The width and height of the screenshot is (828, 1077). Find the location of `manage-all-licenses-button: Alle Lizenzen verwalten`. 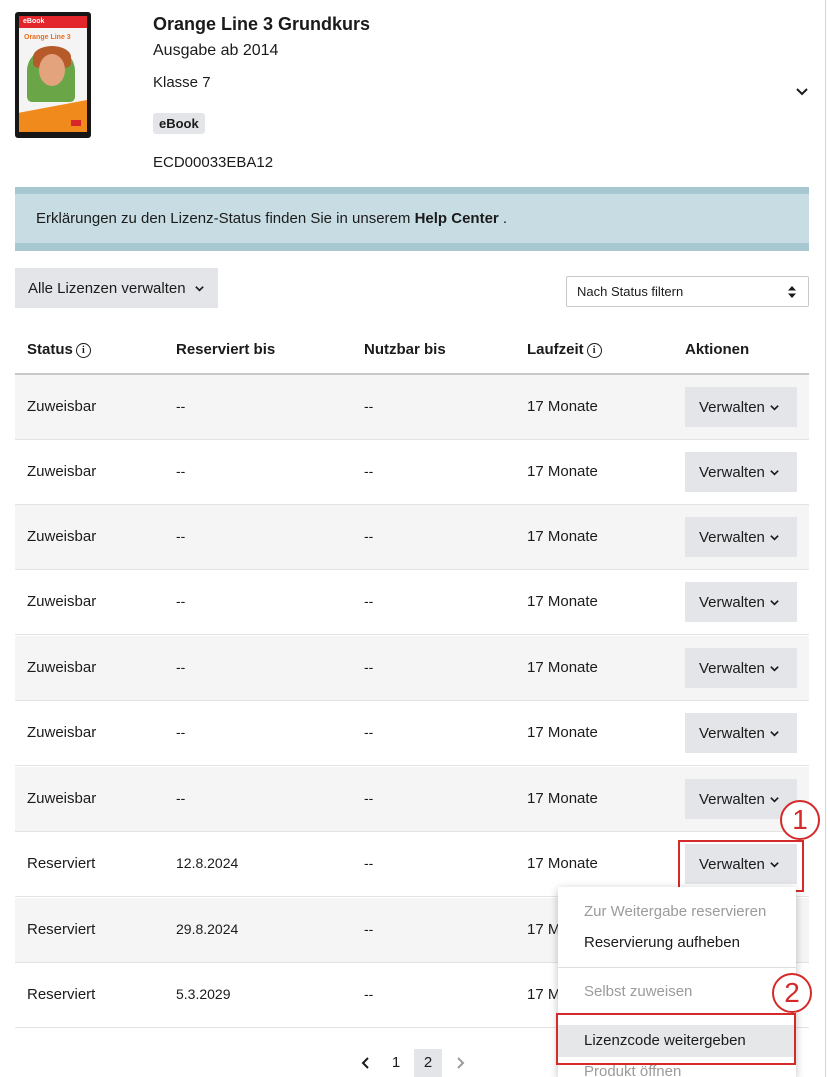

manage-all-licenses-button: Alle Lizenzen verwalten is located at coordinates (116, 288).